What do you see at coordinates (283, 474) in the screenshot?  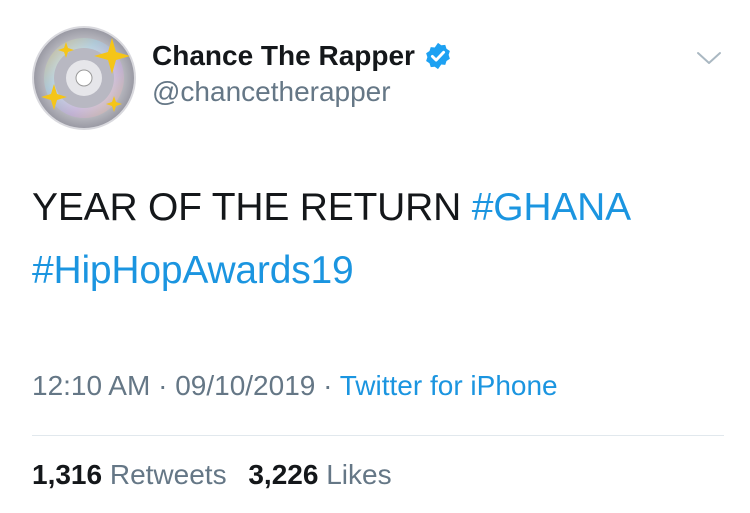 I see `likes-count: 3,226` at bounding box center [283, 474].